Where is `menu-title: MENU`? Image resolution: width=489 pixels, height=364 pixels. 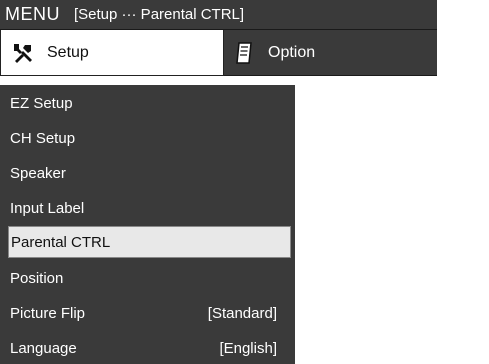 menu-title: MENU is located at coordinates (32, 14).